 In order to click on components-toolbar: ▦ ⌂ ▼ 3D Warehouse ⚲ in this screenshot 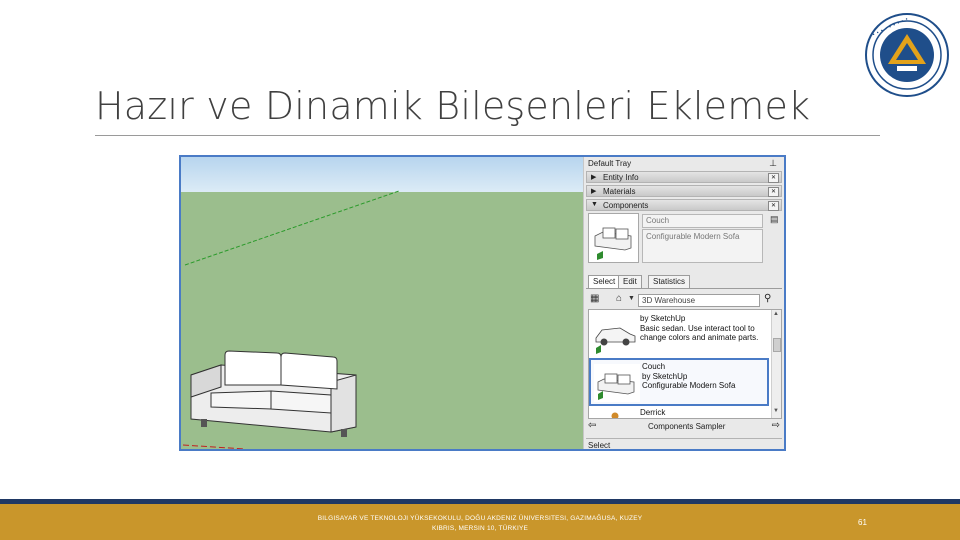, I will do `click(685, 301)`.